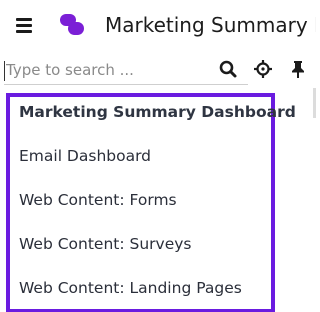  Describe the element at coordinates (157, 112) in the screenshot. I see `menu-item-marketing-summary-dashboard: Marketing Summary Dashboard` at that location.